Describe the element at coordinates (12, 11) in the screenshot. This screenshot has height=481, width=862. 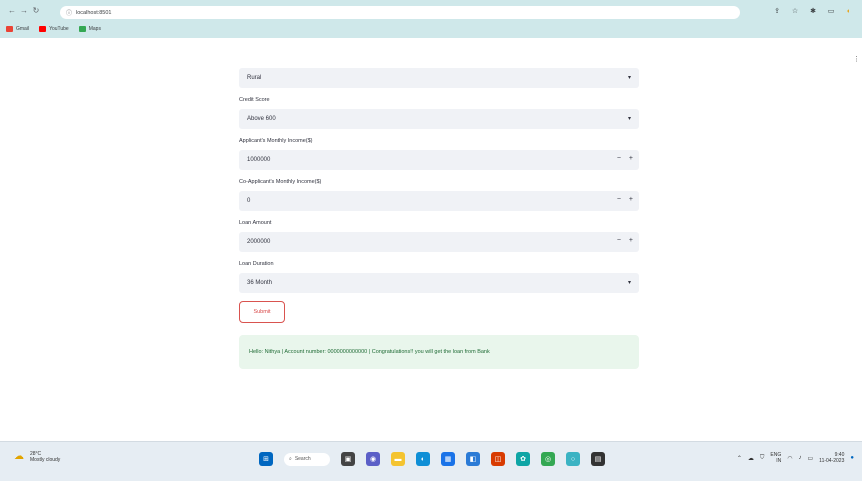
I see `back-icon: ←` at that location.